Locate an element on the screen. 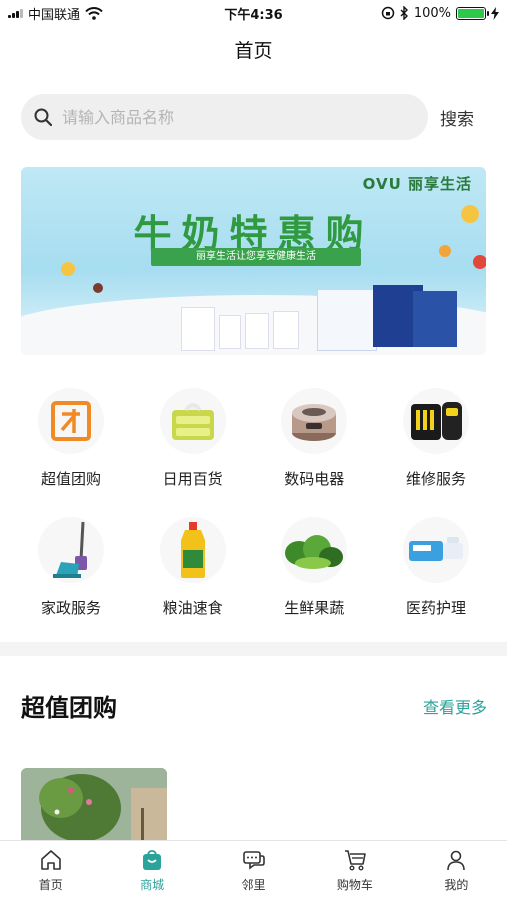 This screenshot has height=900, width=507. page-title: 首页 is located at coordinates (253, 51).